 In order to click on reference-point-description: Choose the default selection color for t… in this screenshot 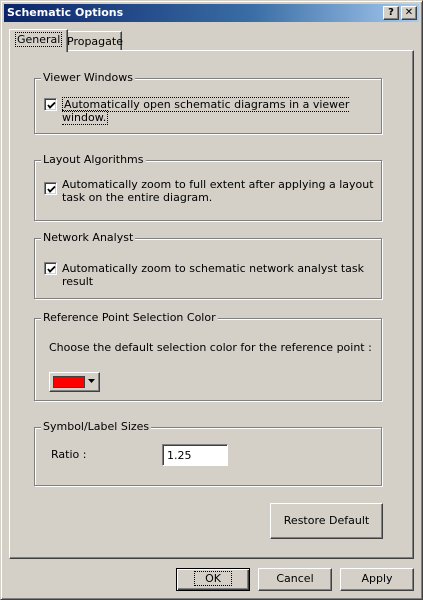, I will do `click(210, 347)`.